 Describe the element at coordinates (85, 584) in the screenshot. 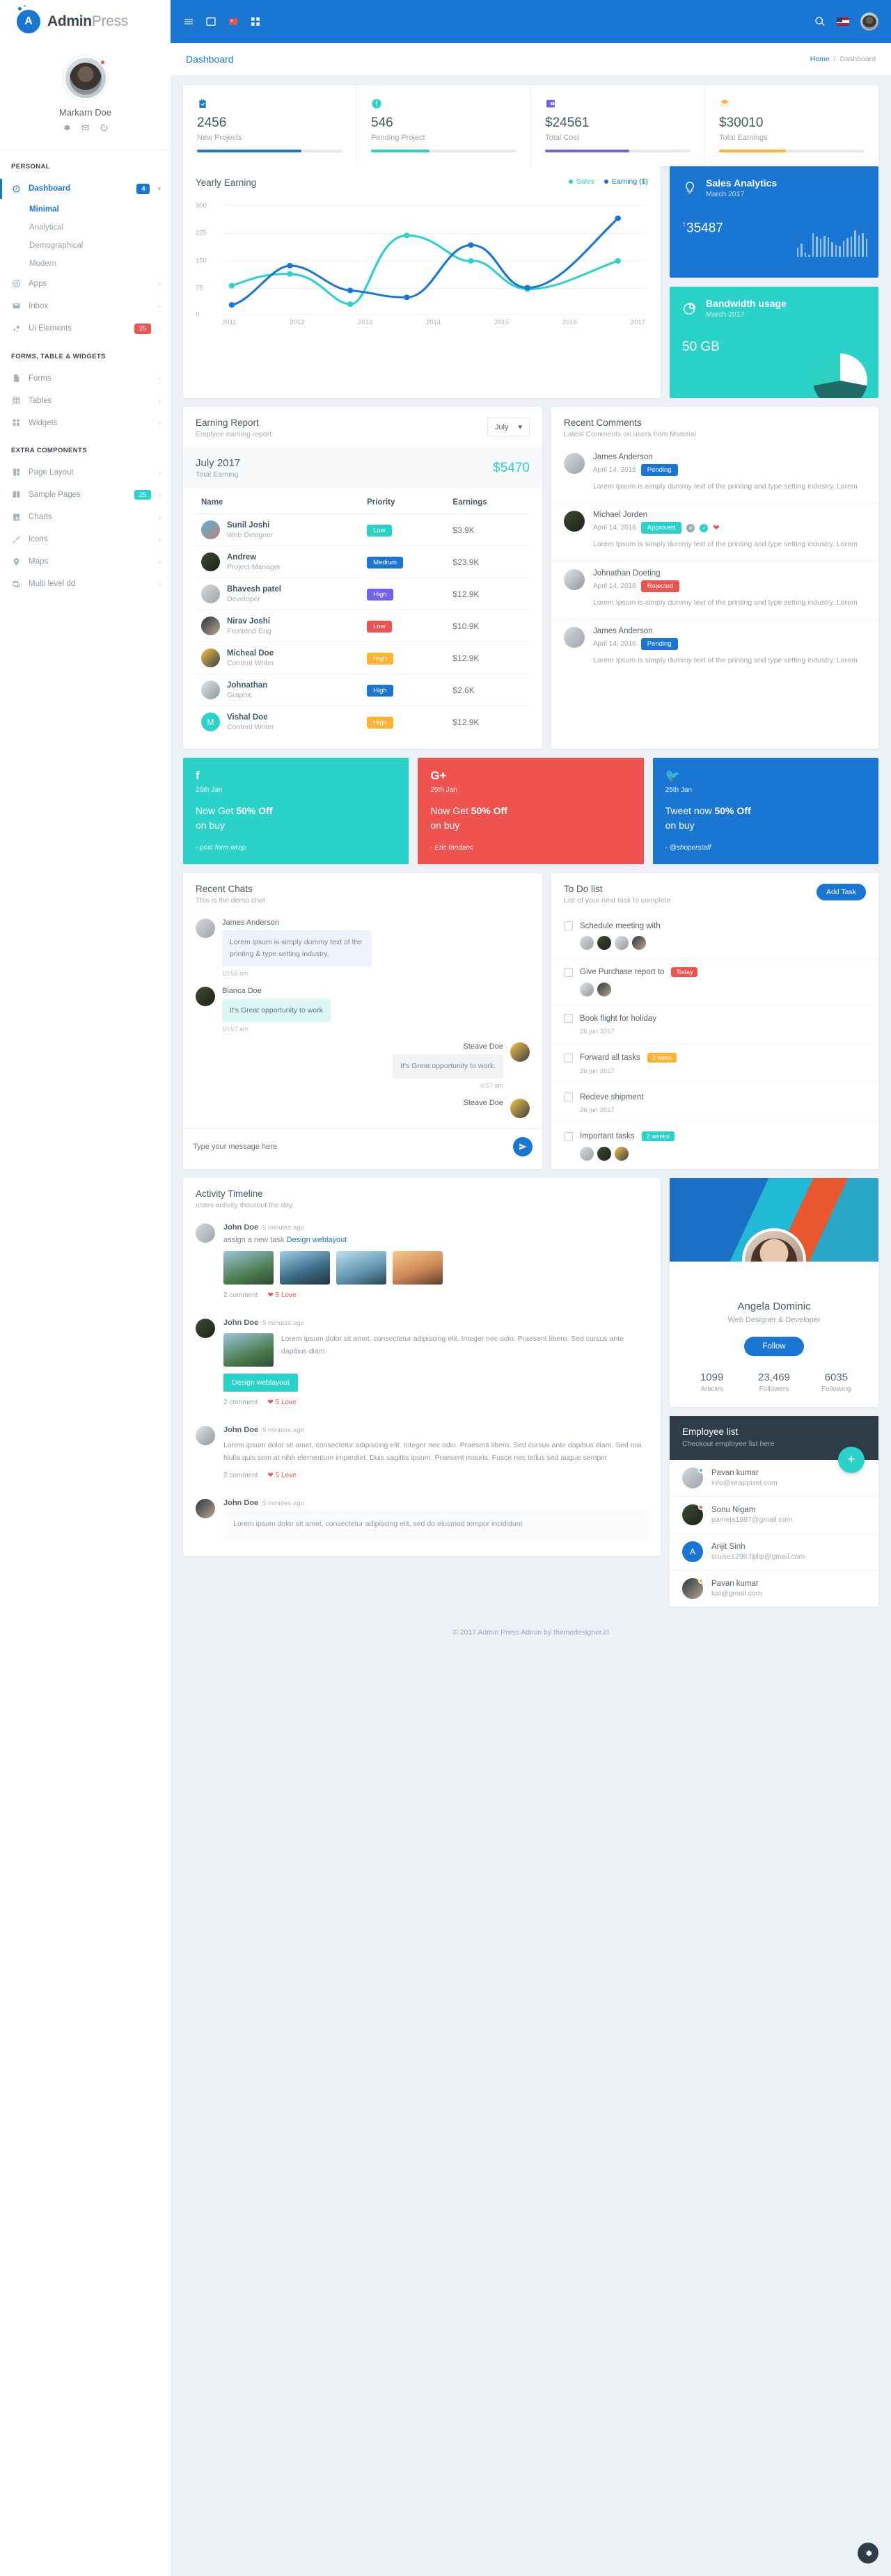

I see `sidebar-item-multi-level-dd: Multi level dd ›` at that location.